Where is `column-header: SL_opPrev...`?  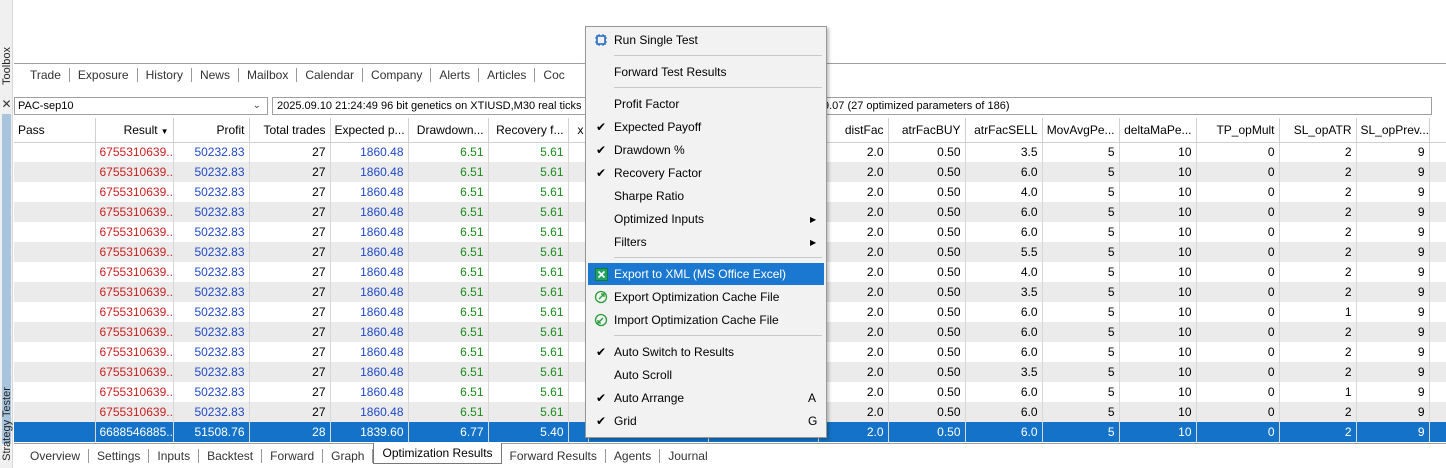 column-header: SL_opPrev... is located at coordinates (1393, 130).